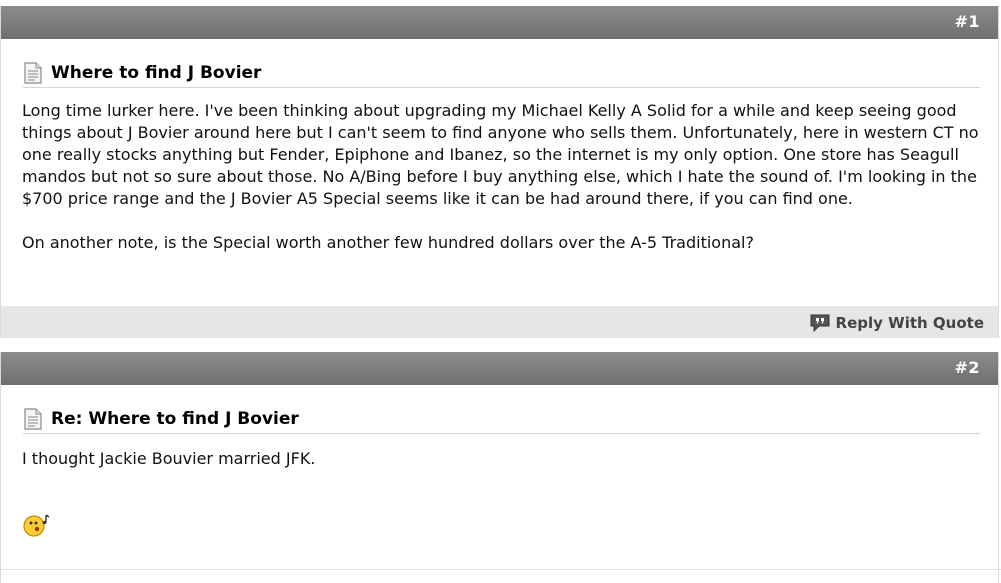 Image resolution: width=1001 pixels, height=583 pixels. What do you see at coordinates (36, 525) in the screenshot?
I see `whistle-smiley-icon` at bounding box center [36, 525].